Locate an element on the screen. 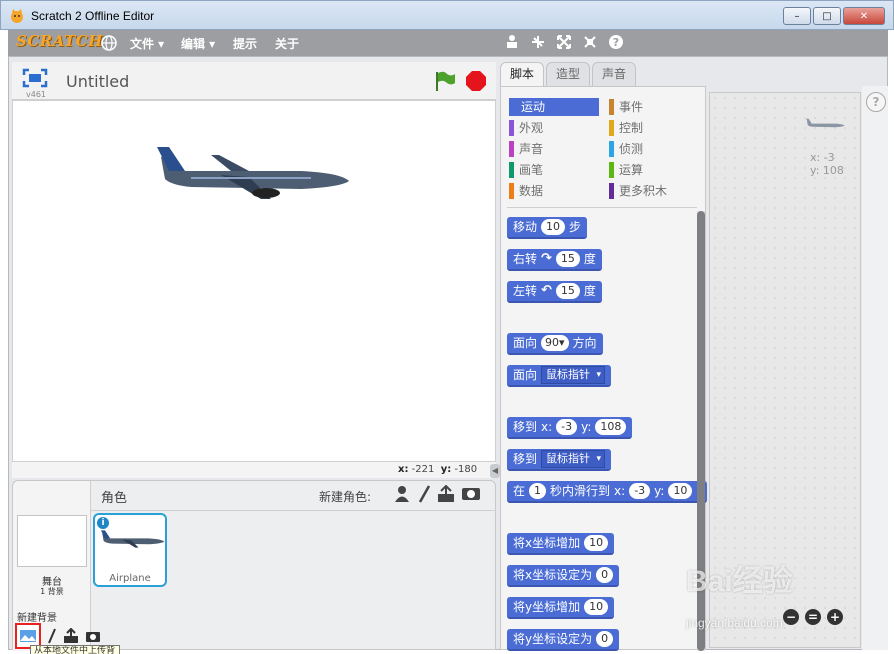 The height and width of the screenshot is (654, 894). category-pen: 画笔 is located at coordinates (554, 170).